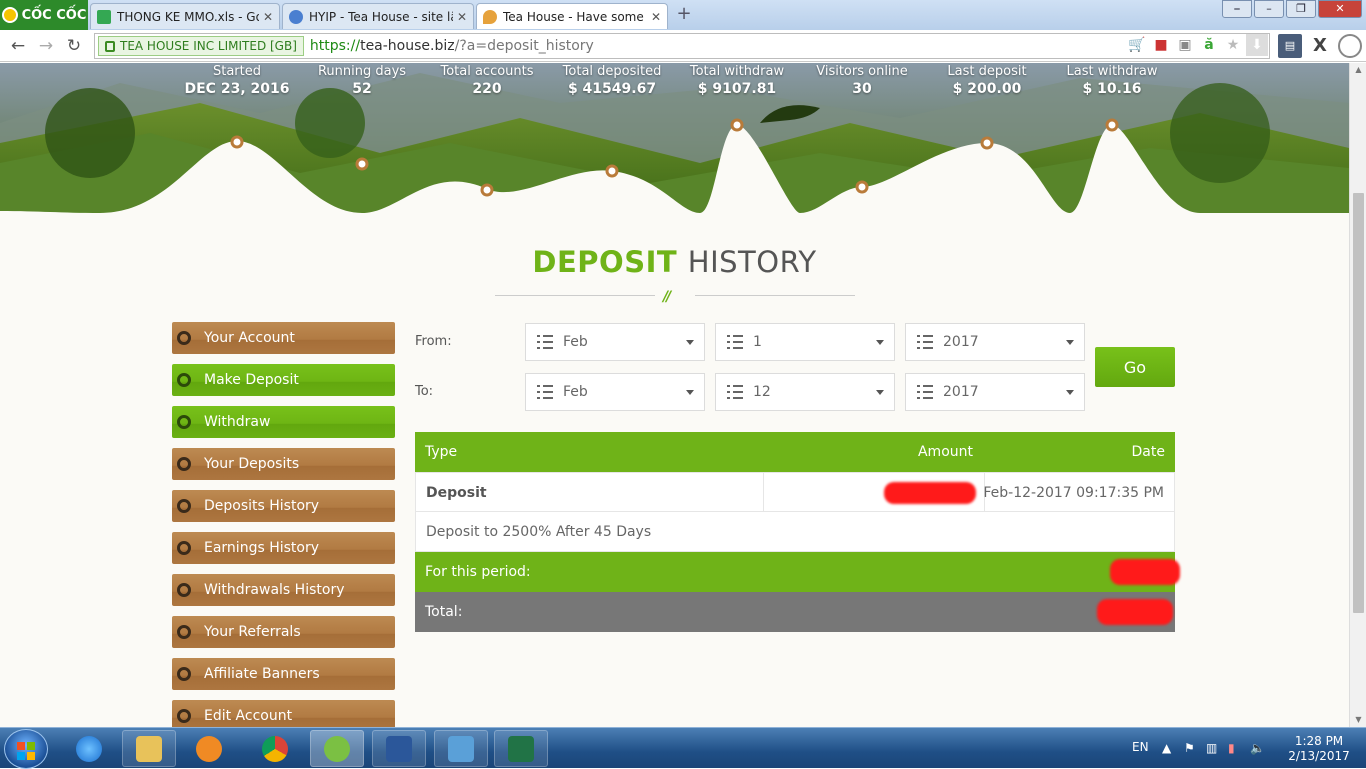  Describe the element at coordinates (444, 612) in the screenshot. I see `total-label: Total:` at that location.